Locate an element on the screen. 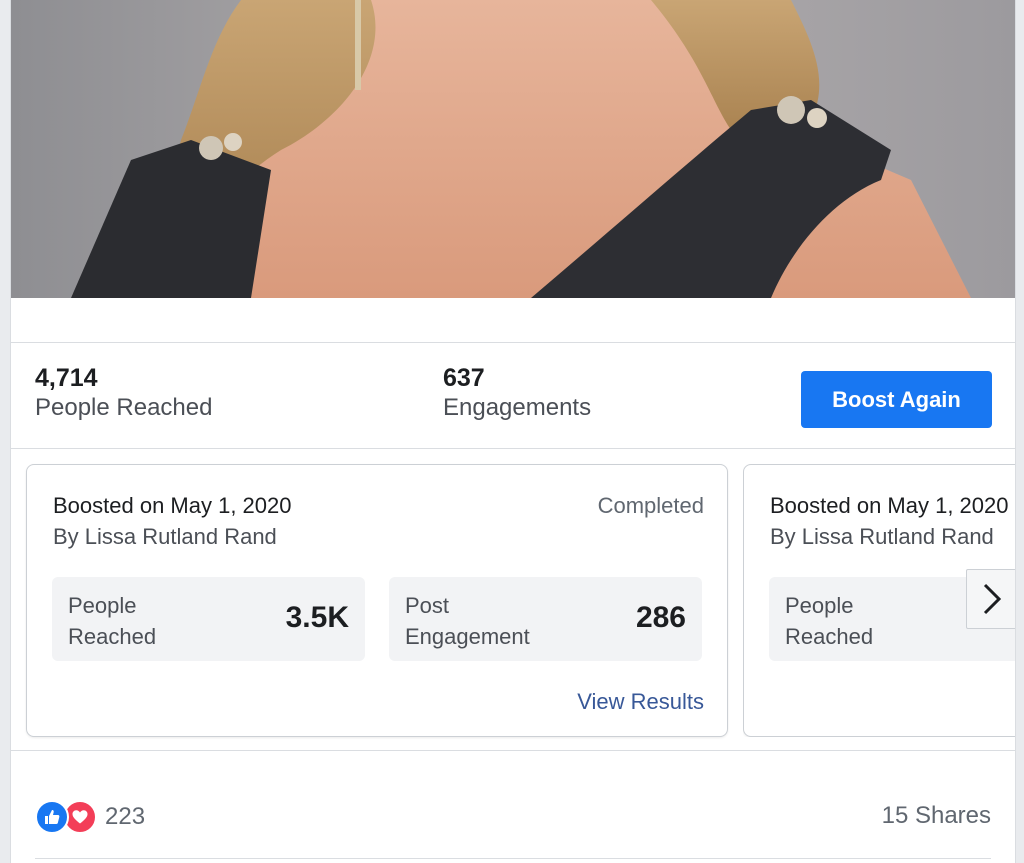  metric-people-reached: People Reached 3.5K is located at coordinates (208, 619).